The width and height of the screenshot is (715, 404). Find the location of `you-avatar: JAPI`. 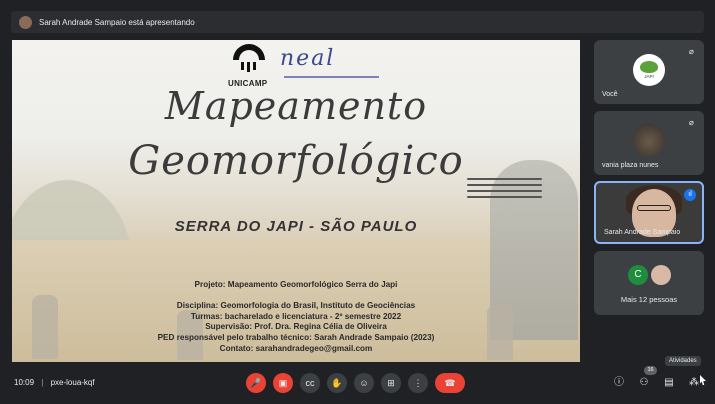

you-avatar: JAPI is located at coordinates (649, 70).